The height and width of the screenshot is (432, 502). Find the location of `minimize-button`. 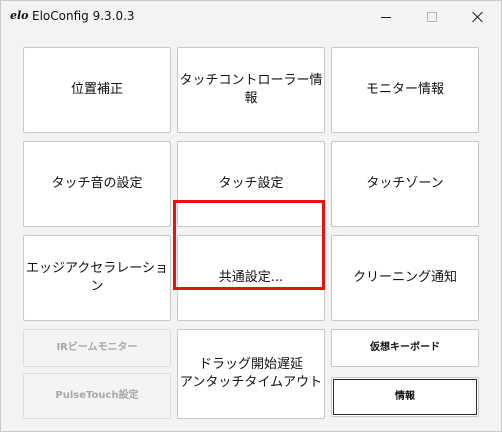

minimize-button is located at coordinates (386, 17).